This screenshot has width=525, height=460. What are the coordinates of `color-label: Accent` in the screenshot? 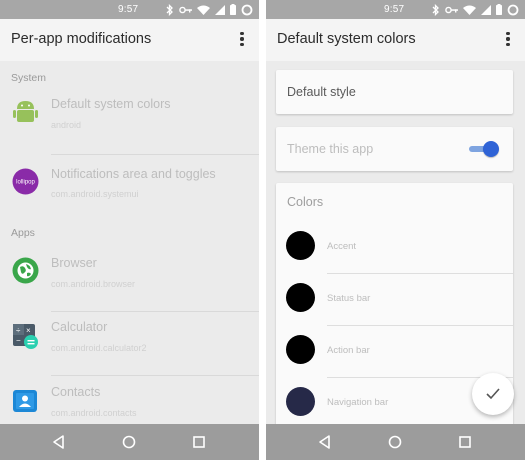 It's located at (342, 246).